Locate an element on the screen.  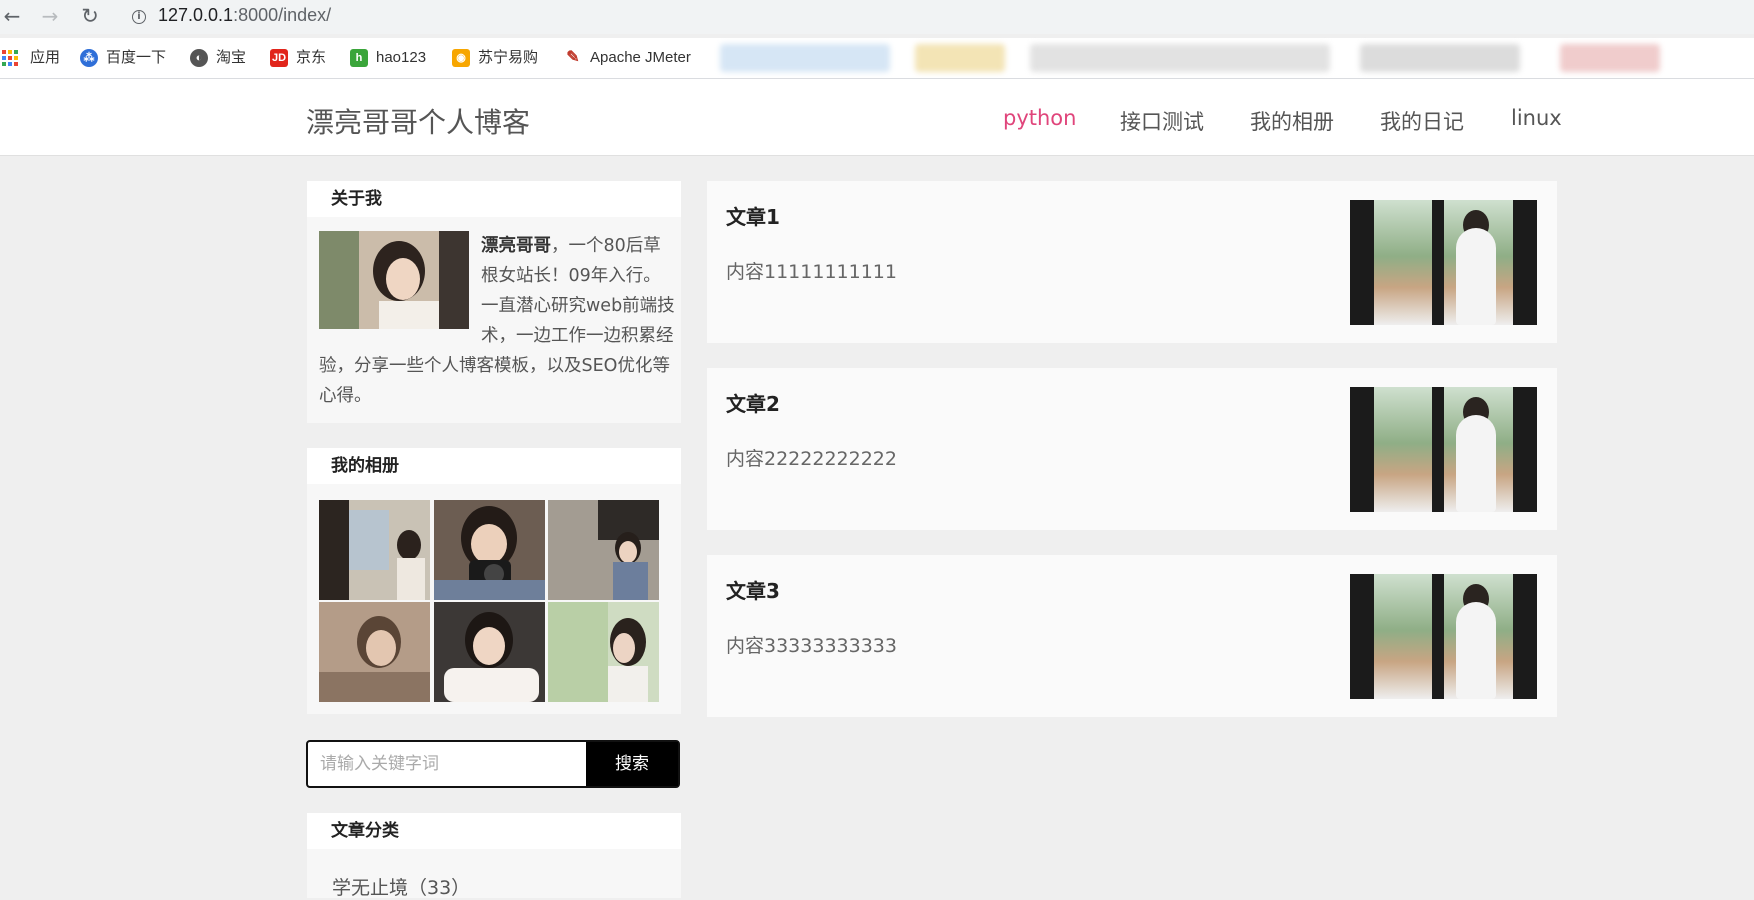
search-input is located at coordinates (454, 764).